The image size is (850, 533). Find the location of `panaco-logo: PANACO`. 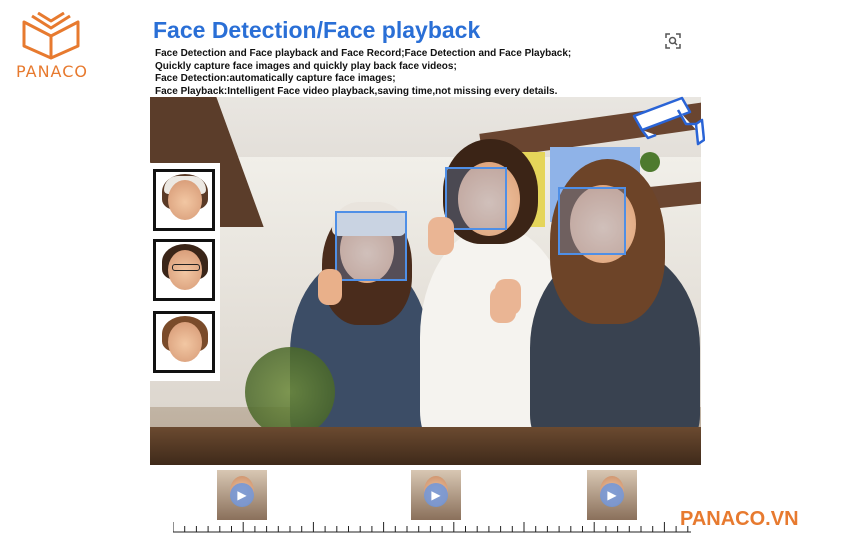

panaco-logo: PANACO is located at coordinates (52, 48).